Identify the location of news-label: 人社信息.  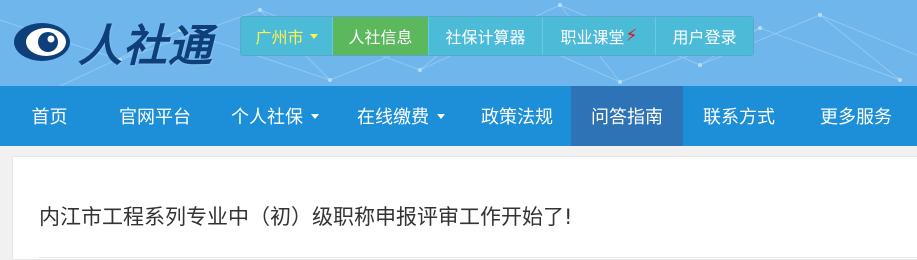
(380, 37).